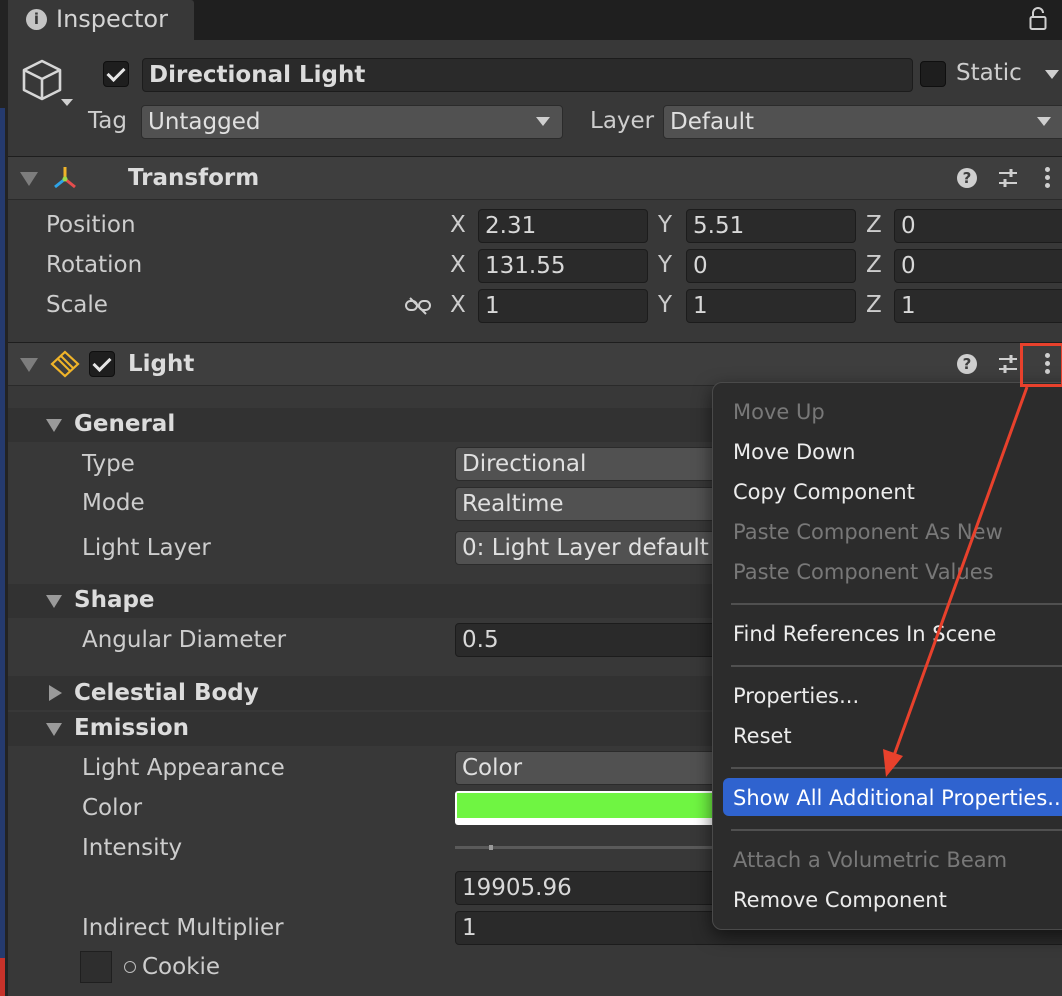  Describe the element at coordinates (492, 768) in the screenshot. I see `light-appearance-value: Color` at that location.